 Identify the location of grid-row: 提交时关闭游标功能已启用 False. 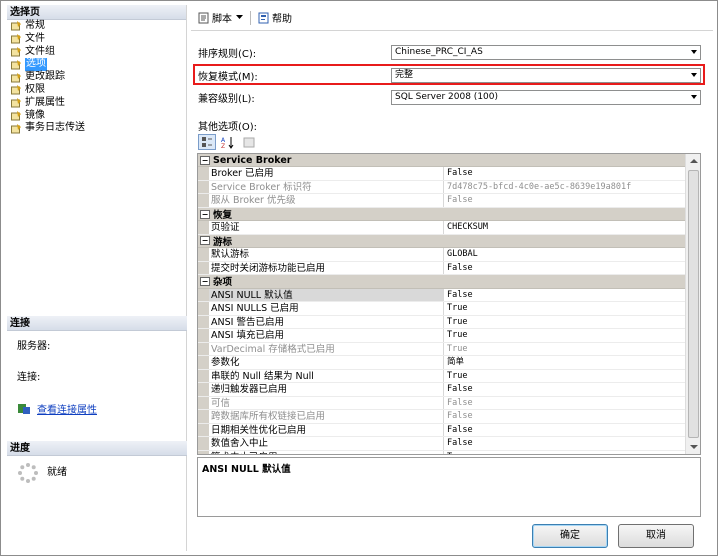
(442, 268).